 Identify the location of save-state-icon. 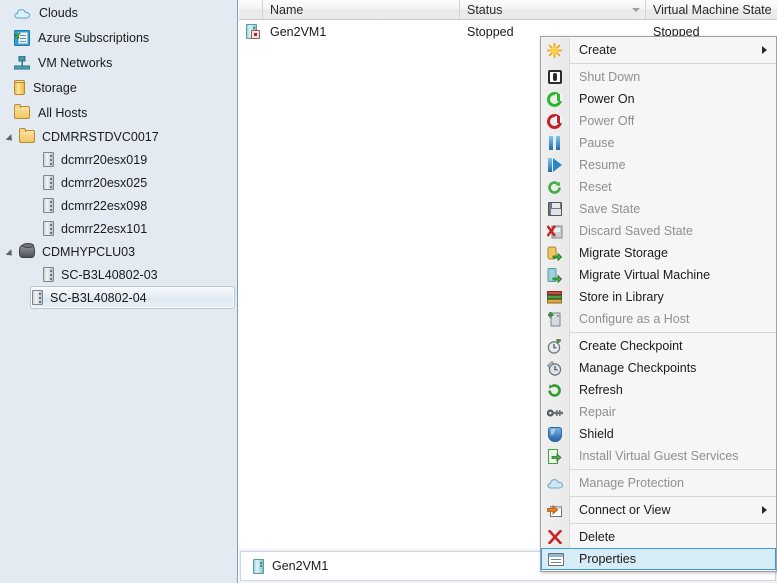
(554, 209).